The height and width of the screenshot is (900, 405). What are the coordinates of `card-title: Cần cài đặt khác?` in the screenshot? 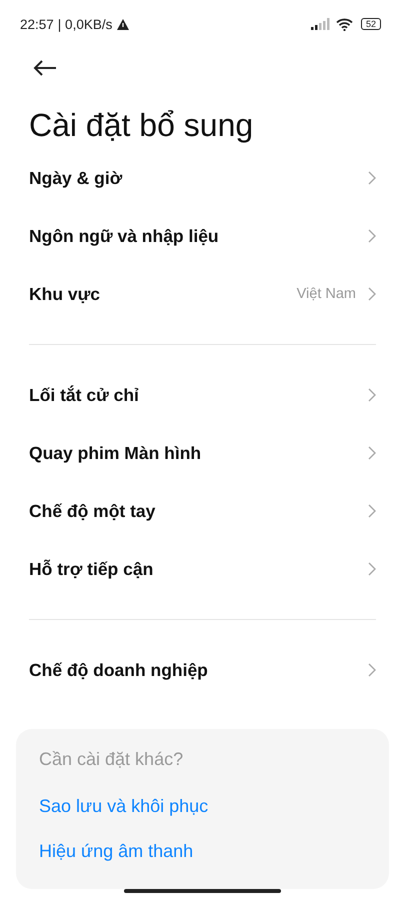 It's located at (111, 760).